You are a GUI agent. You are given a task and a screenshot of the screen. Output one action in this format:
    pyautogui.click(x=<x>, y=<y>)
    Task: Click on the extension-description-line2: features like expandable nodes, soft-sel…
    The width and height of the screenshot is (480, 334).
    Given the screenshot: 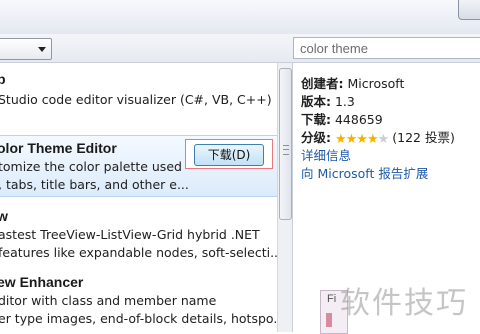 What is the action you would take?
    pyautogui.click(x=138, y=252)
    